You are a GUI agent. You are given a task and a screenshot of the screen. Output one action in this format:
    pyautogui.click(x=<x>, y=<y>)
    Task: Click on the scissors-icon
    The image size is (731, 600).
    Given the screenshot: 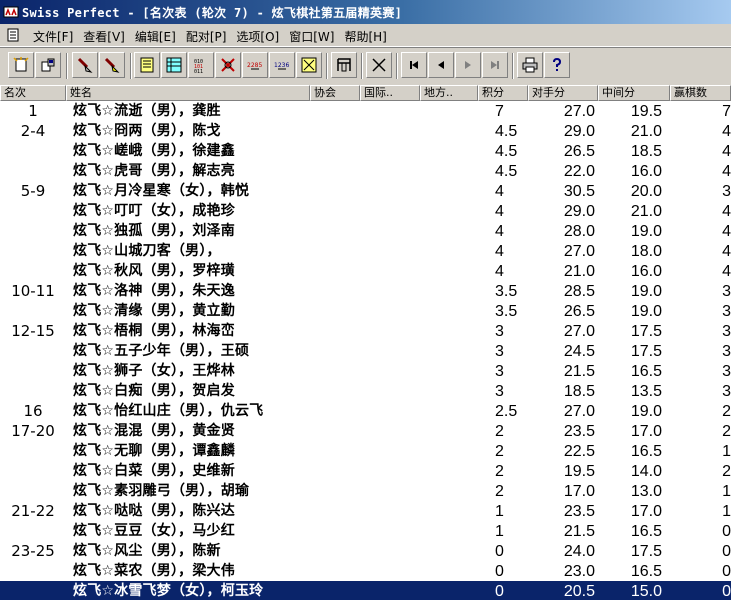 What is the action you would take?
    pyautogui.click(x=379, y=65)
    